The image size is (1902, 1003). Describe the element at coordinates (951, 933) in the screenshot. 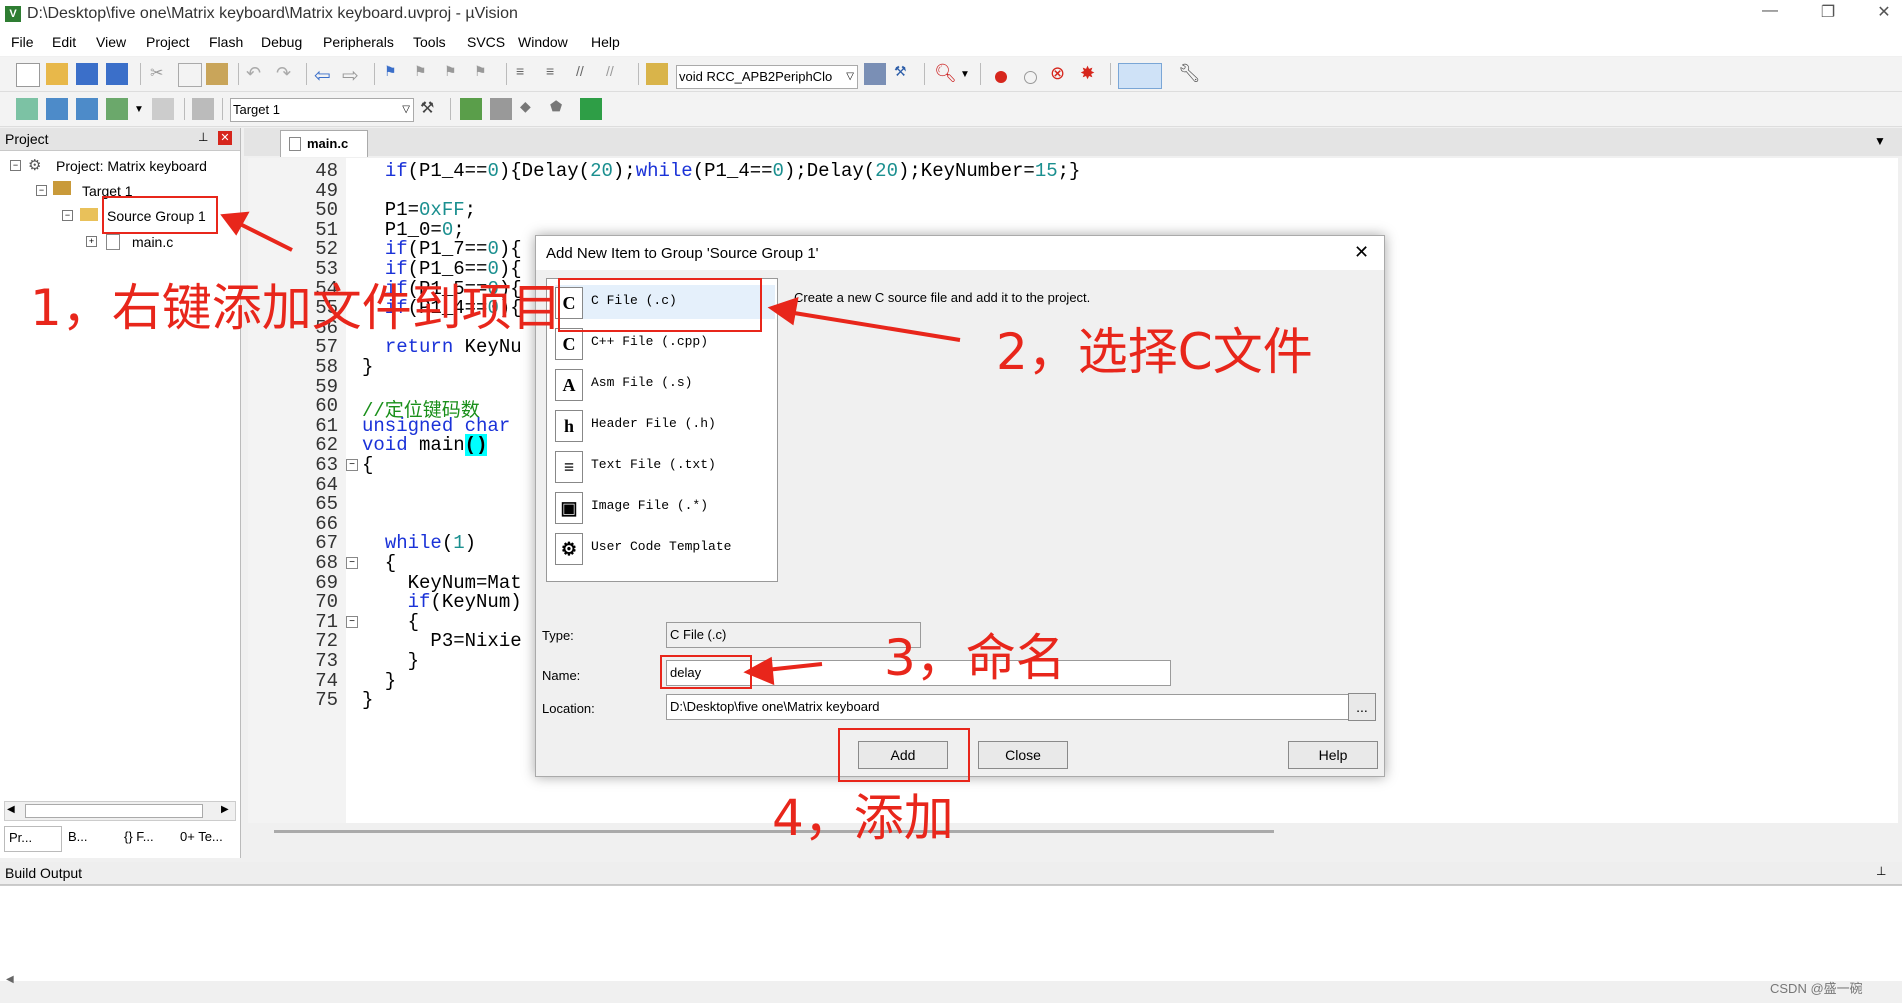

I see `build-output-panel` at that location.